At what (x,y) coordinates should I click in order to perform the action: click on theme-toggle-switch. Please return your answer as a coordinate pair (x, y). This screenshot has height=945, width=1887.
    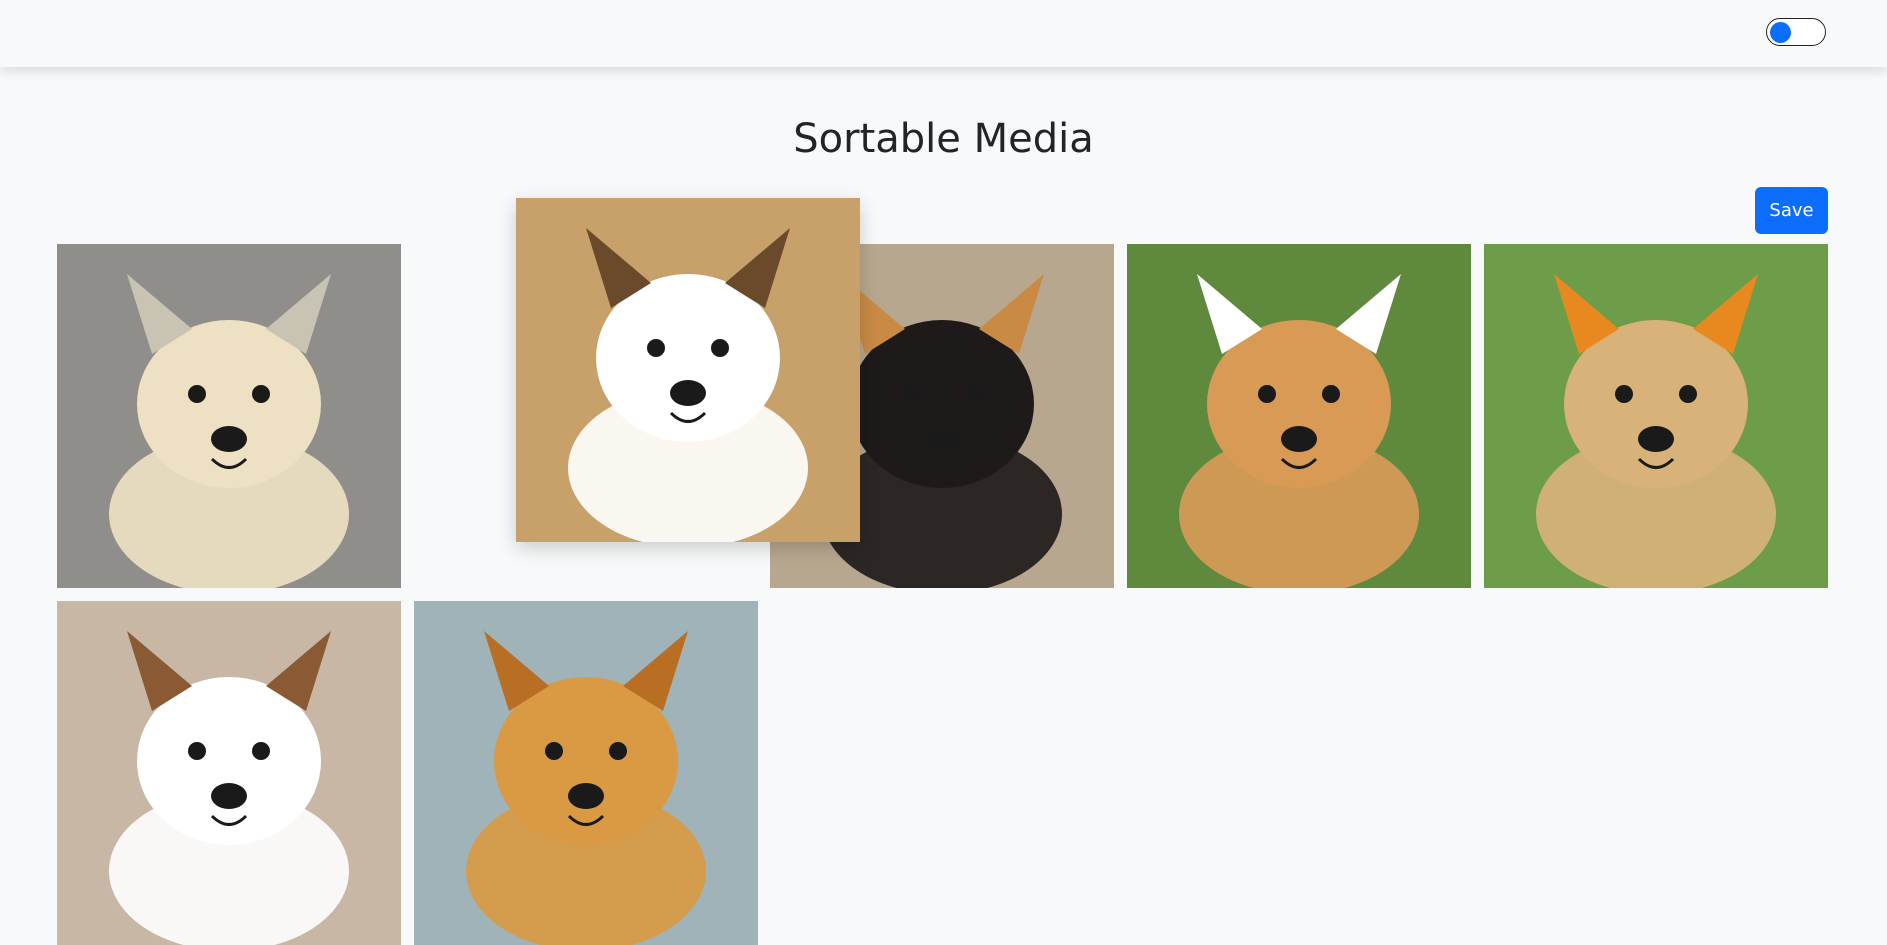
    Looking at the image, I should click on (1796, 32).